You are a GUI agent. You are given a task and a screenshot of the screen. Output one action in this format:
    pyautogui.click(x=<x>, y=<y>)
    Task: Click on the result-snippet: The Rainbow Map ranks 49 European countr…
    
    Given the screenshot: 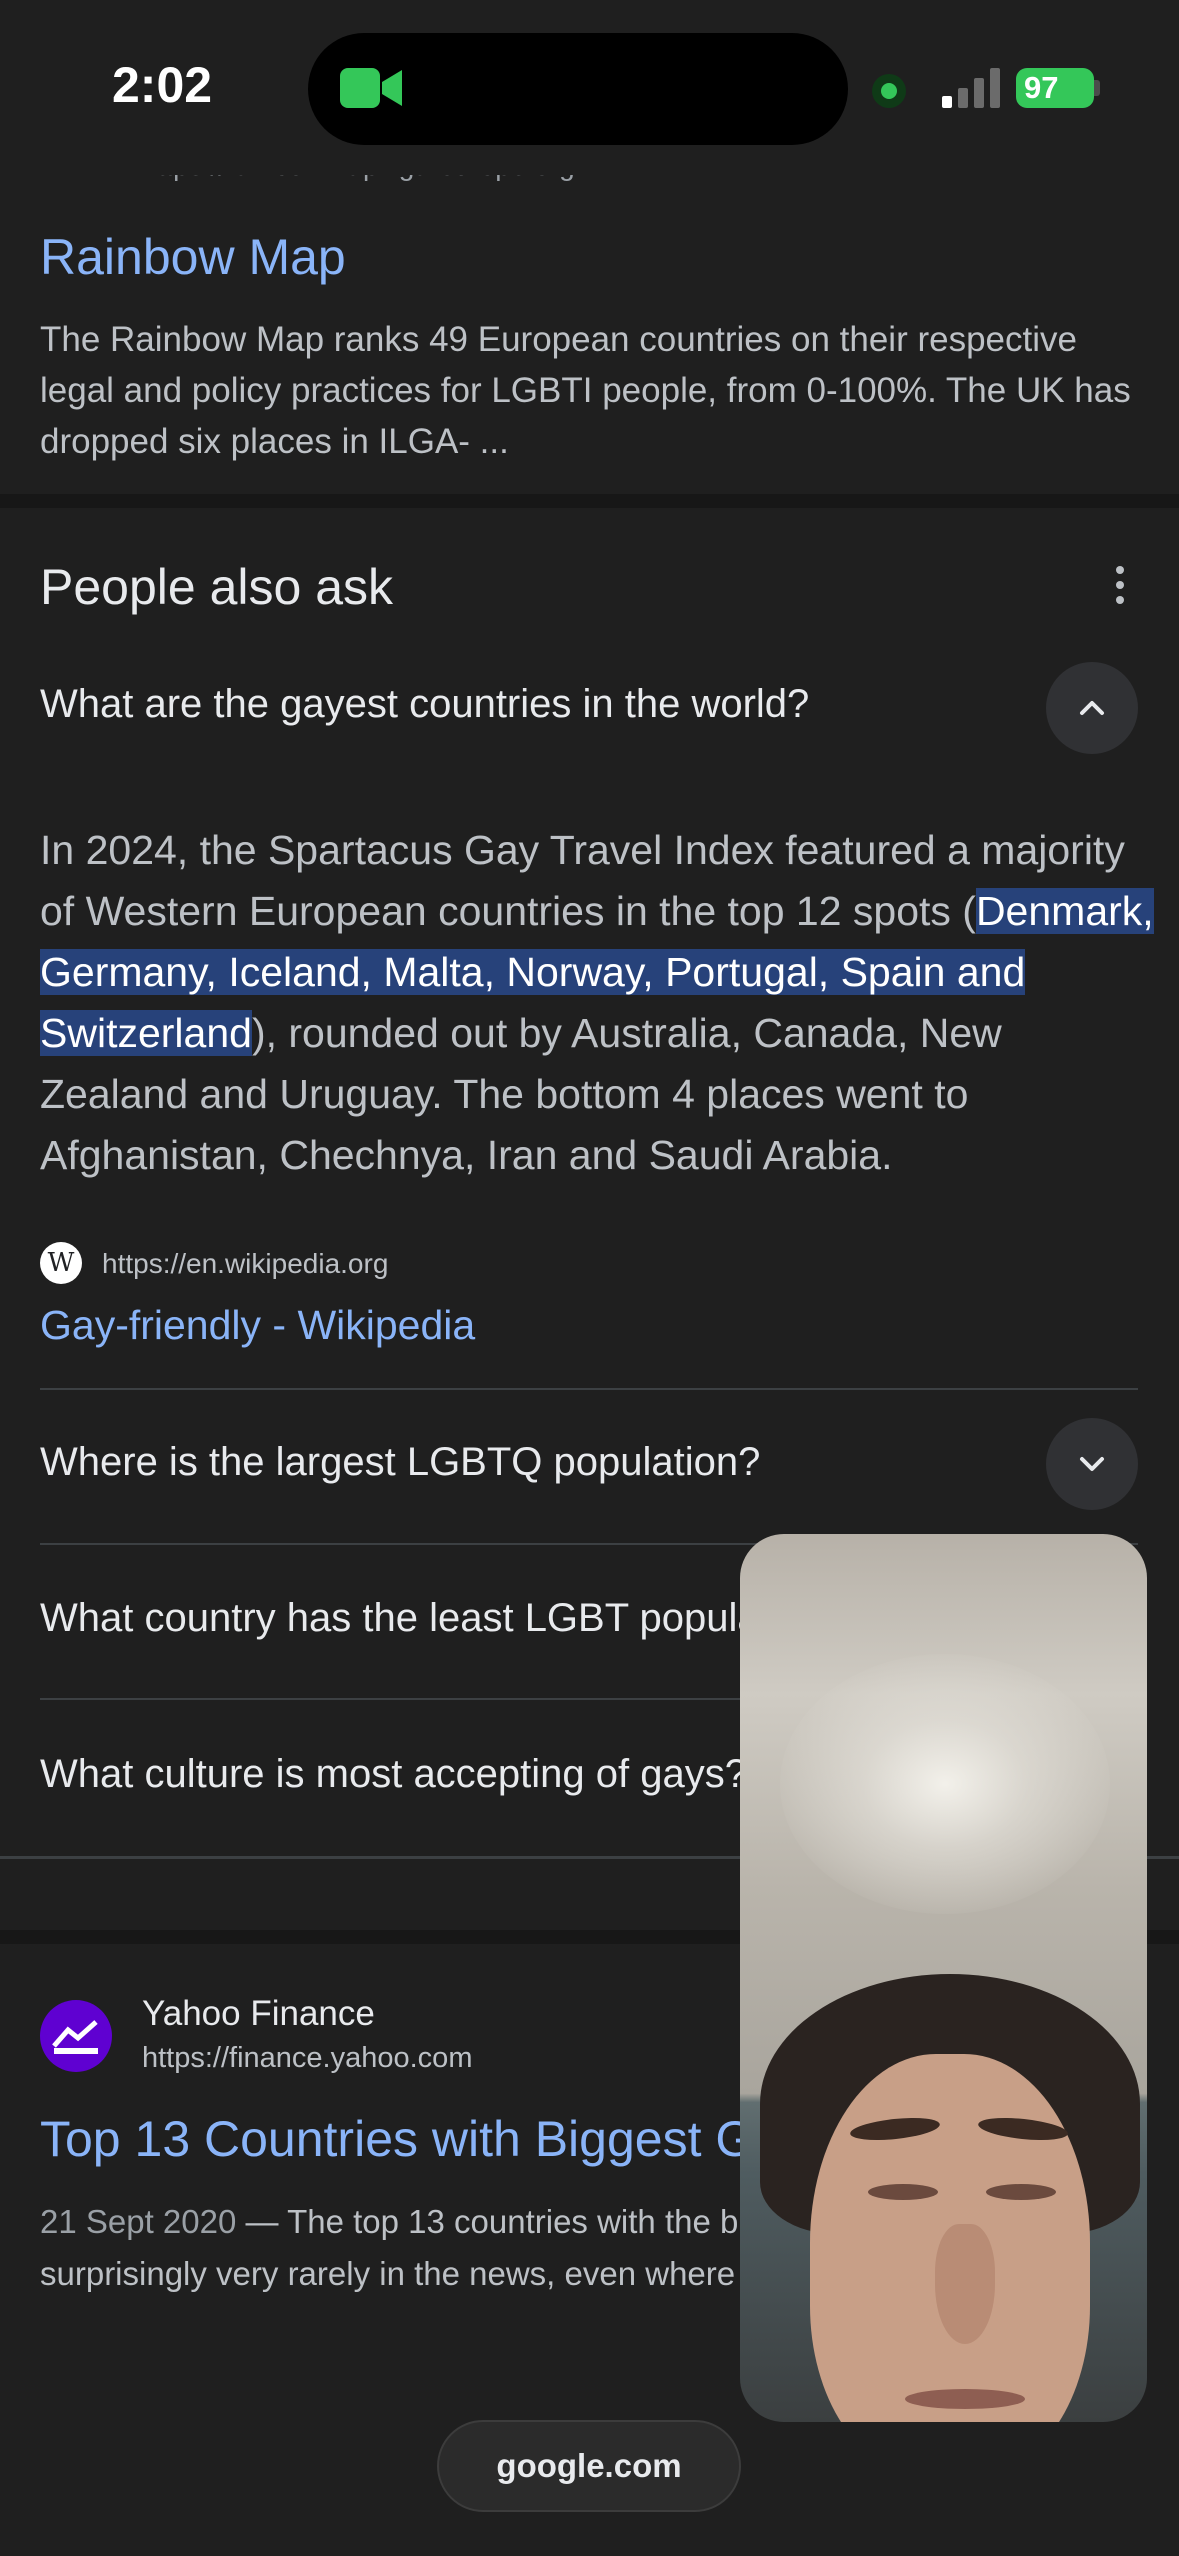 What is the action you would take?
    pyautogui.click(x=585, y=390)
    